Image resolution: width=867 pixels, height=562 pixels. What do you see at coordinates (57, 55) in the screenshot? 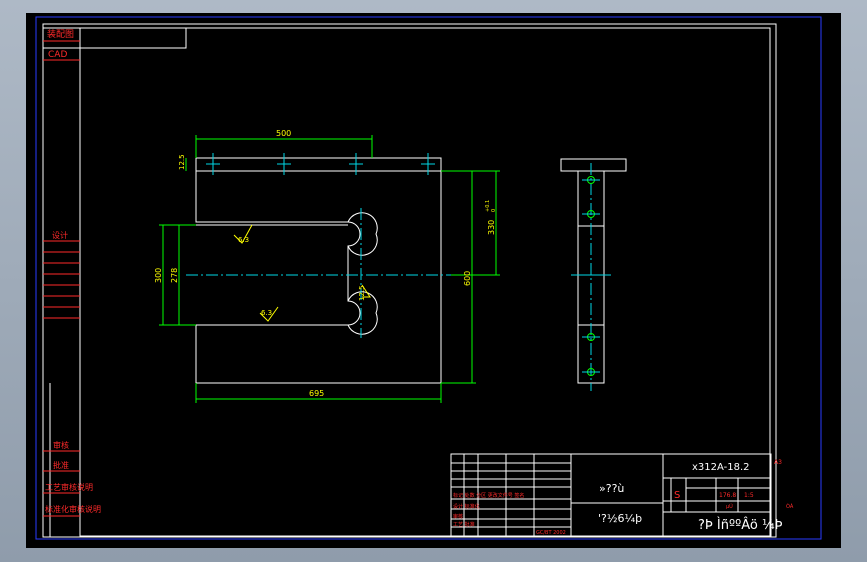
I see `left-strip-cad-label: CAD` at bounding box center [57, 55].